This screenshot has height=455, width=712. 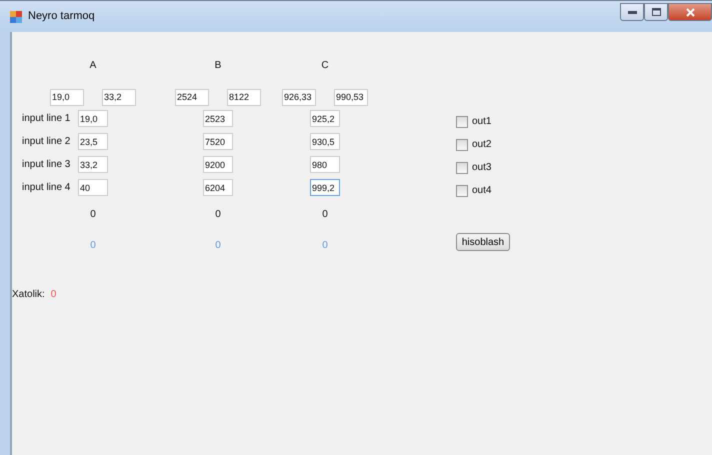 I want to click on input-field: 7520, so click(x=218, y=141).